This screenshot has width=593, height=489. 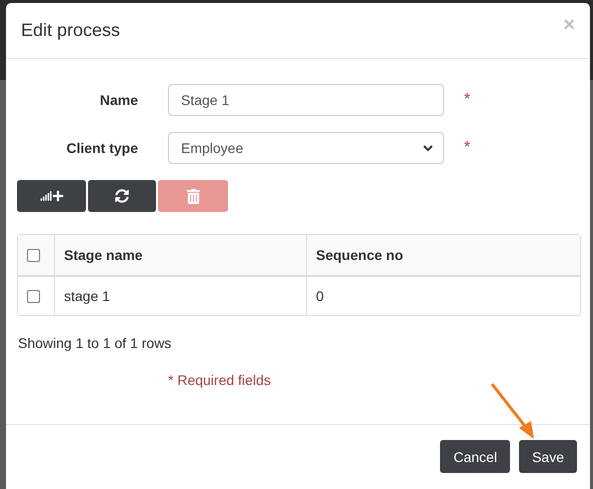 I want to click on dialog-title: Edit process, so click(x=70, y=30).